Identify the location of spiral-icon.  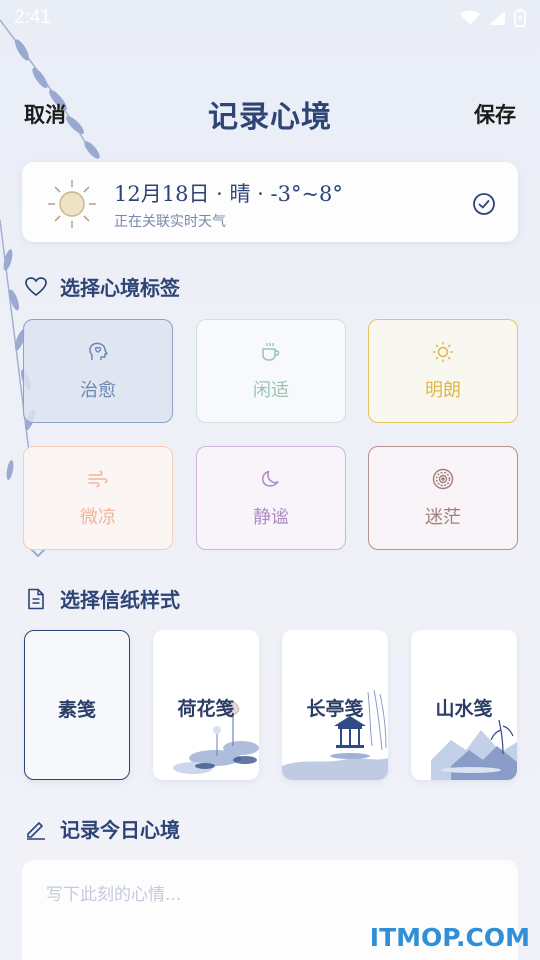
(443, 479).